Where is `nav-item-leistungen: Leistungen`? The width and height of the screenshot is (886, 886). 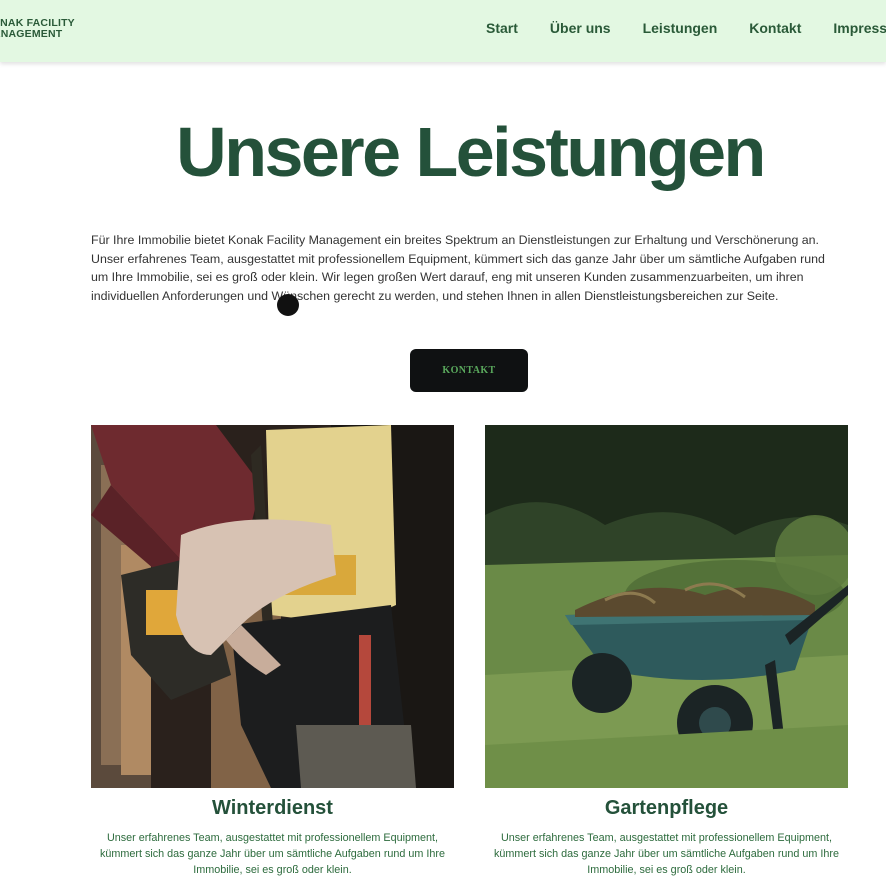
nav-item-leistungen: Leistungen is located at coordinates (680, 28).